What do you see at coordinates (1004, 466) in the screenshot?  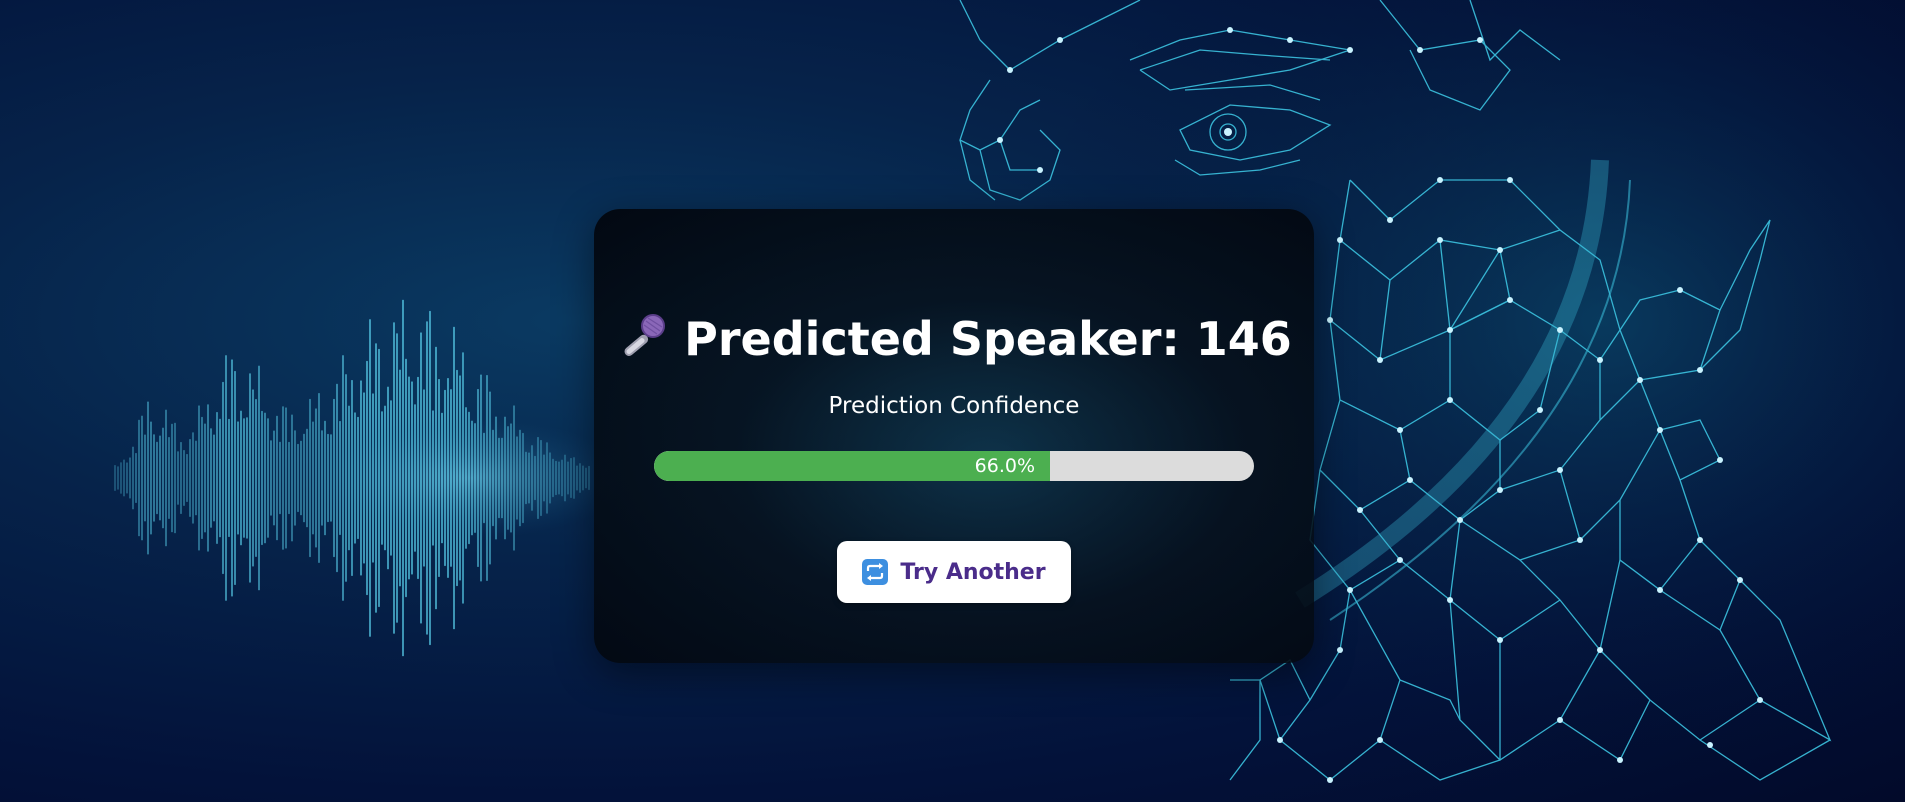 I see `confidence-percent-label: 66.0%` at bounding box center [1004, 466].